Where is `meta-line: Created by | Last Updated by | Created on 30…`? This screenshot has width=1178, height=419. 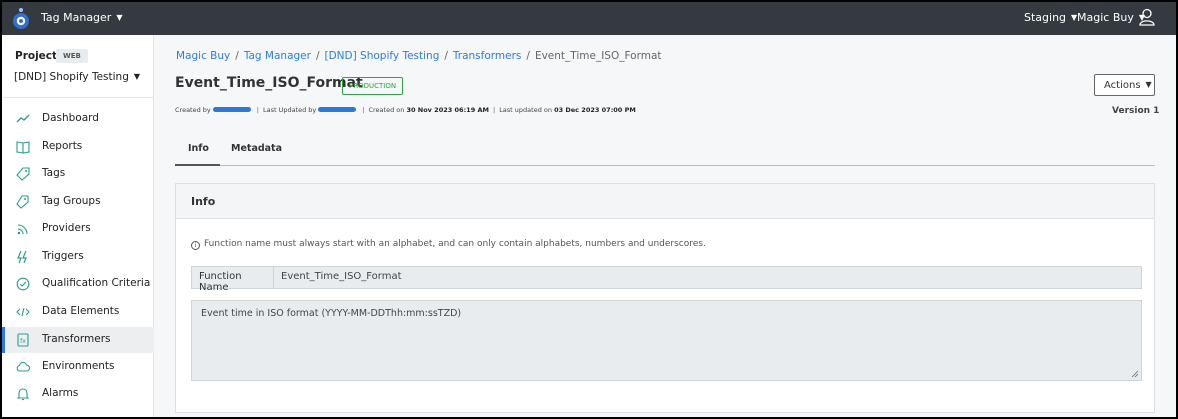
meta-line: Created by | Last Updated by | Created on 30… is located at coordinates (405, 110).